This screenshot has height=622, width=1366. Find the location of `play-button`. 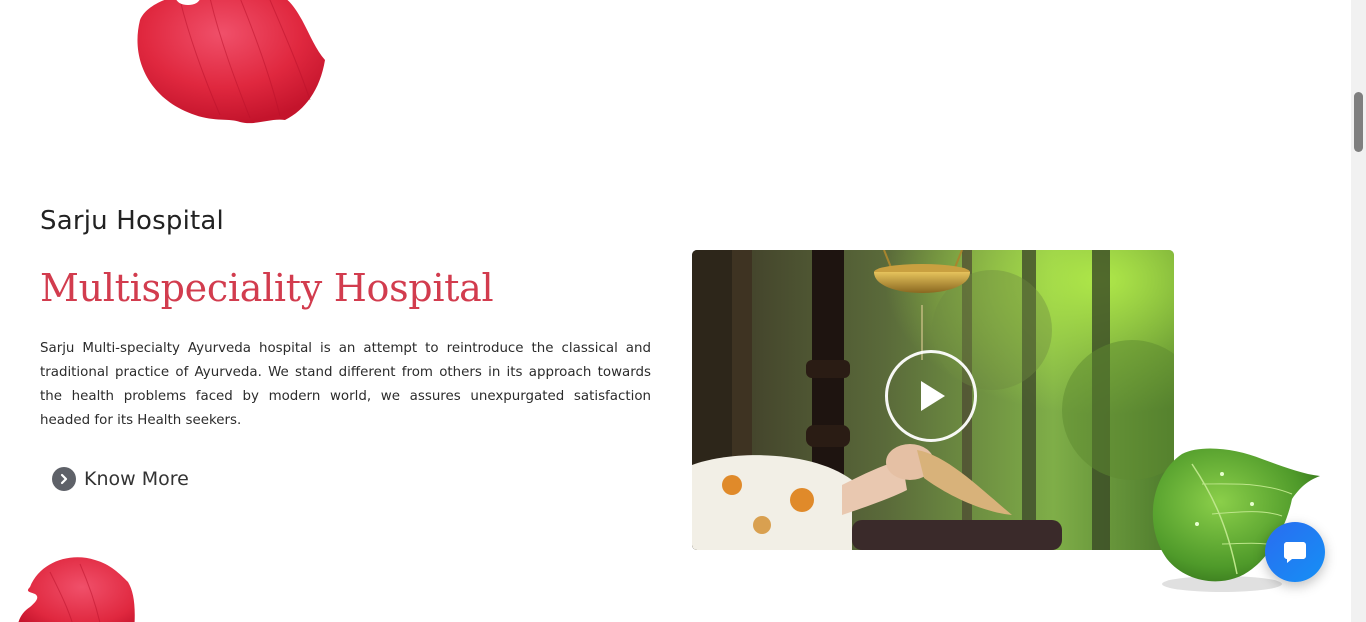

play-button is located at coordinates (931, 396).